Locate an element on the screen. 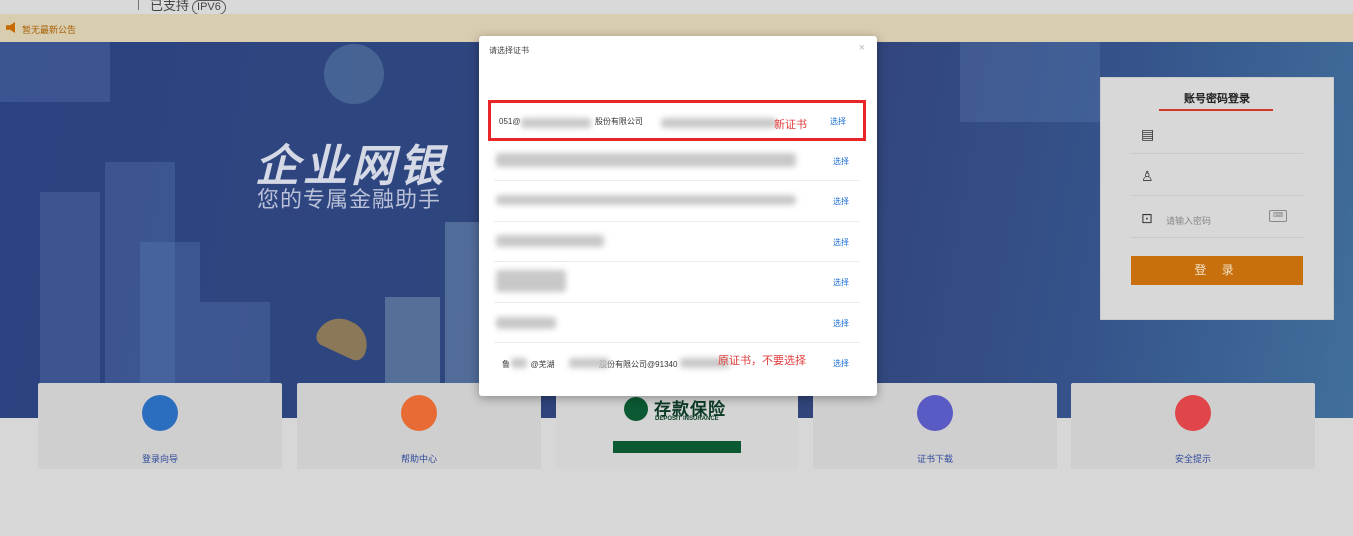 The height and width of the screenshot is (536, 1353). certificate-name-end: 股份有限公司@91340 is located at coordinates (638, 364).